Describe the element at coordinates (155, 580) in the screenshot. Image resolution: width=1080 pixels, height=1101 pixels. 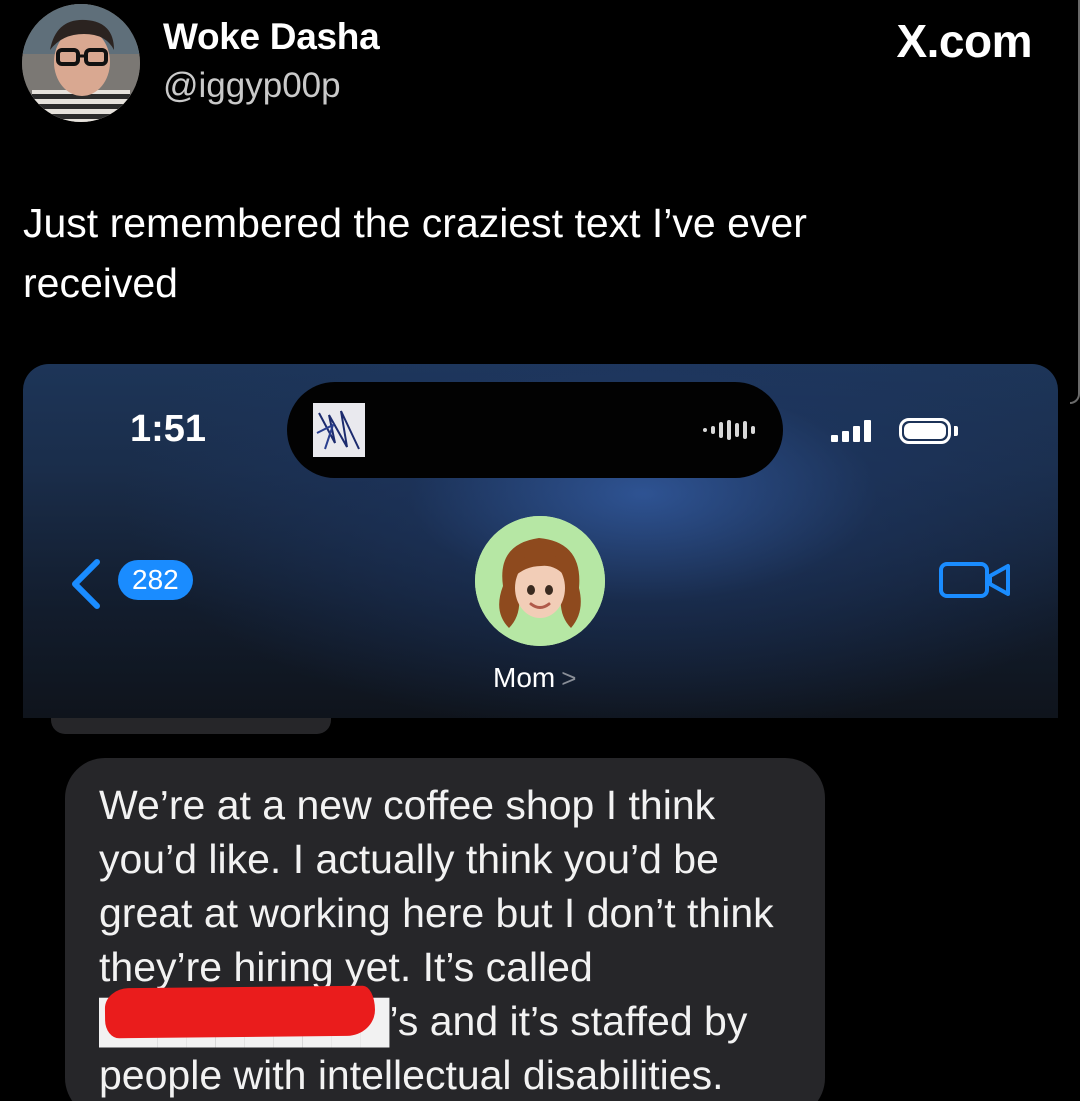
I see `unread-count-badge: 282` at that location.